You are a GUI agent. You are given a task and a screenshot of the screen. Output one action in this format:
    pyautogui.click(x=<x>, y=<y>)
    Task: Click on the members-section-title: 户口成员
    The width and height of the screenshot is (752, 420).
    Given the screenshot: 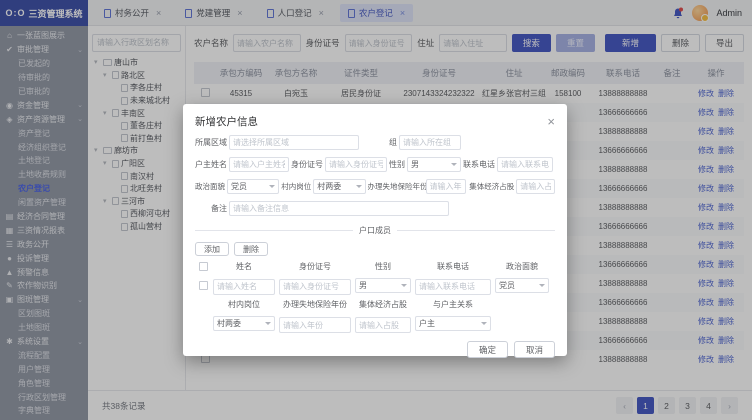 What is the action you would take?
    pyautogui.click(x=375, y=230)
    